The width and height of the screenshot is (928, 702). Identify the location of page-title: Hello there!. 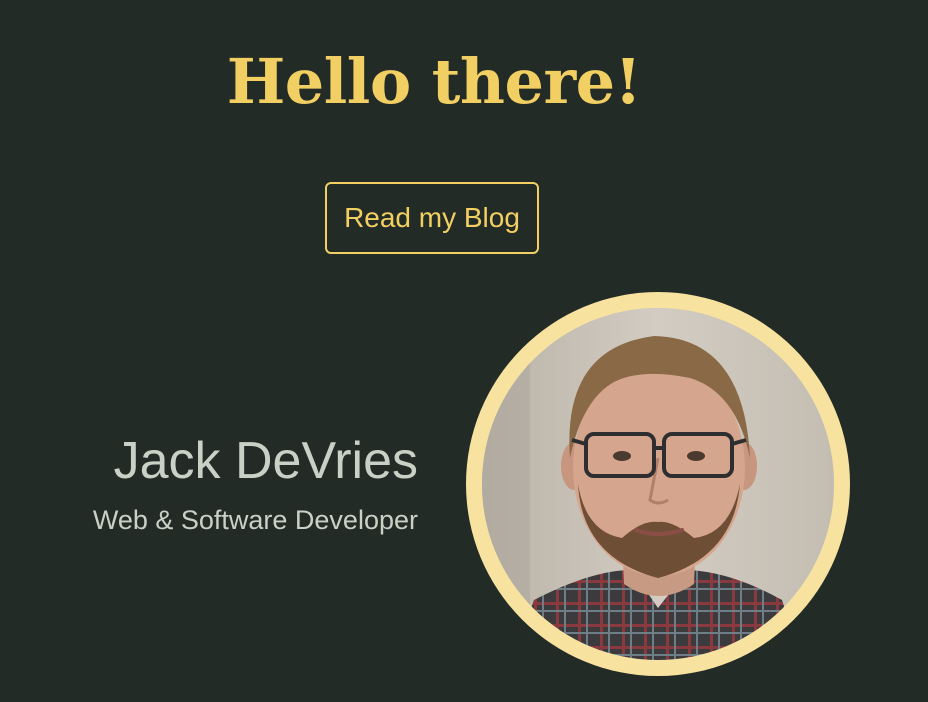
(434, 81).